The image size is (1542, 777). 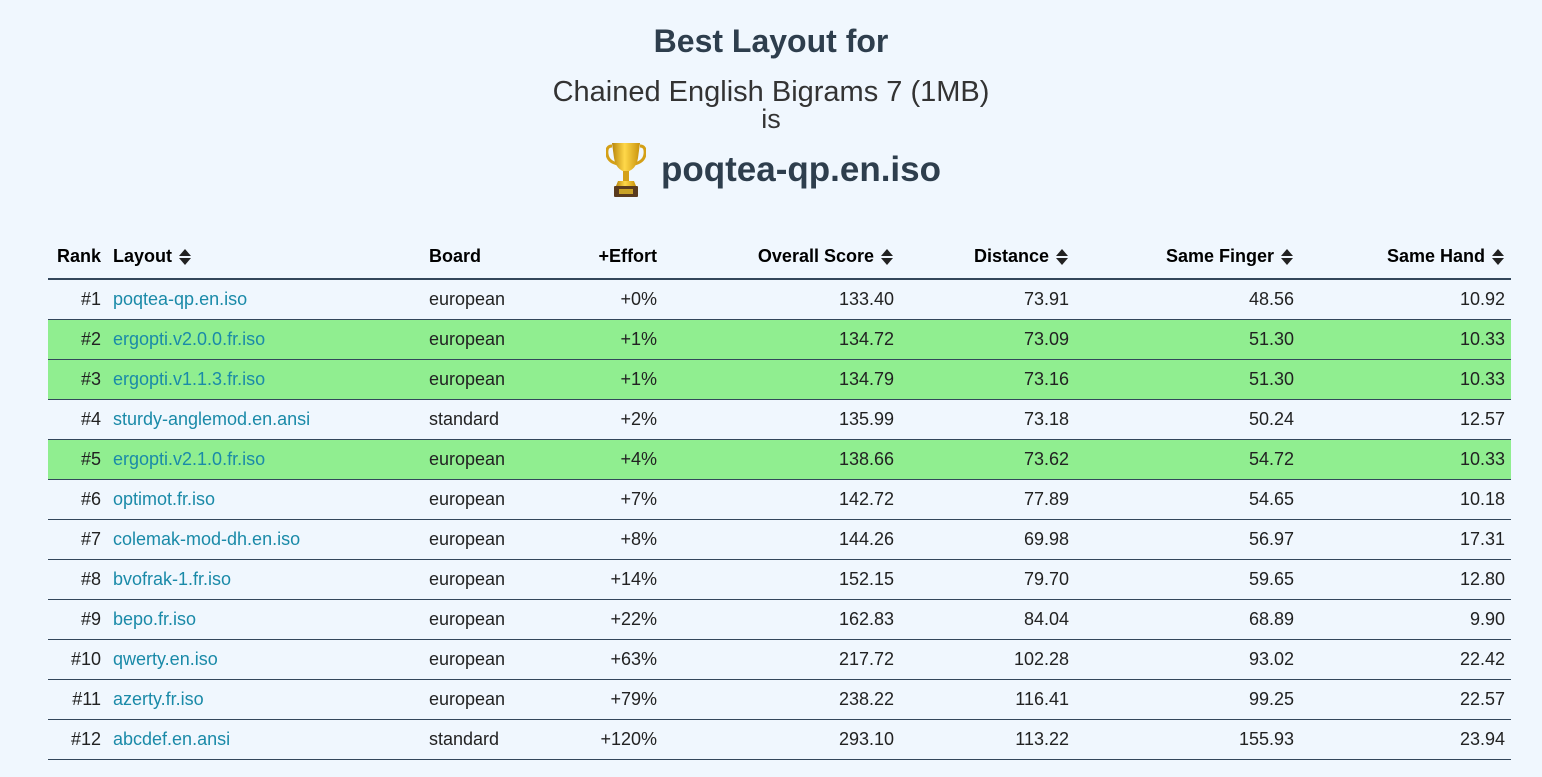 I want to click on is-text: is, so click(x=771, y=119).